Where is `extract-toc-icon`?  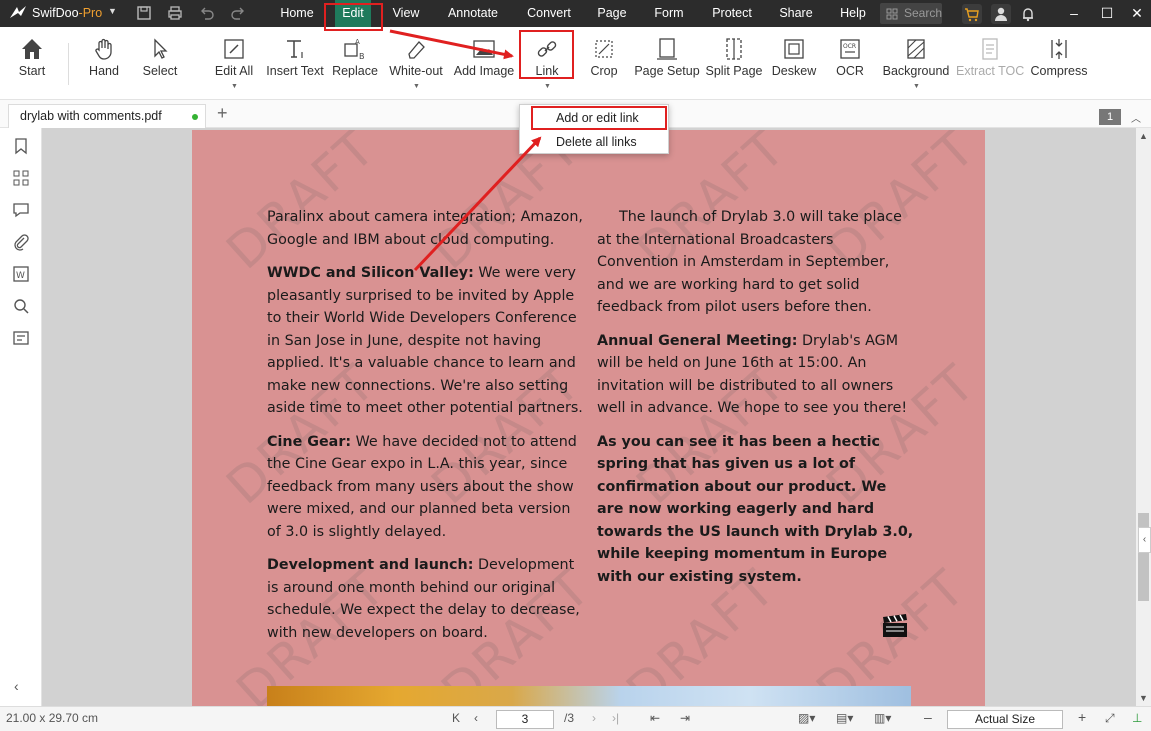 extract-toc-icon is located at coordinates (990, 49).